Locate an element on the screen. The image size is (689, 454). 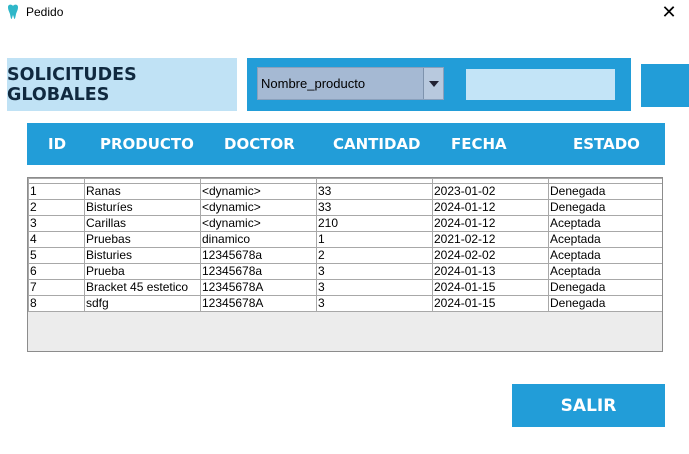
cell-cantidad: 2 is located at coordinates (374, 255).